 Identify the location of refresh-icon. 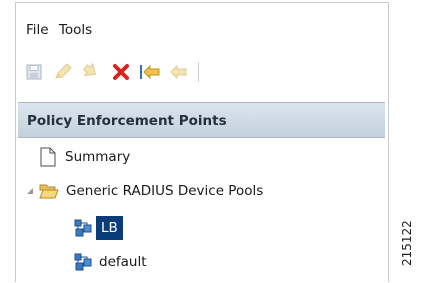
(92, 72).